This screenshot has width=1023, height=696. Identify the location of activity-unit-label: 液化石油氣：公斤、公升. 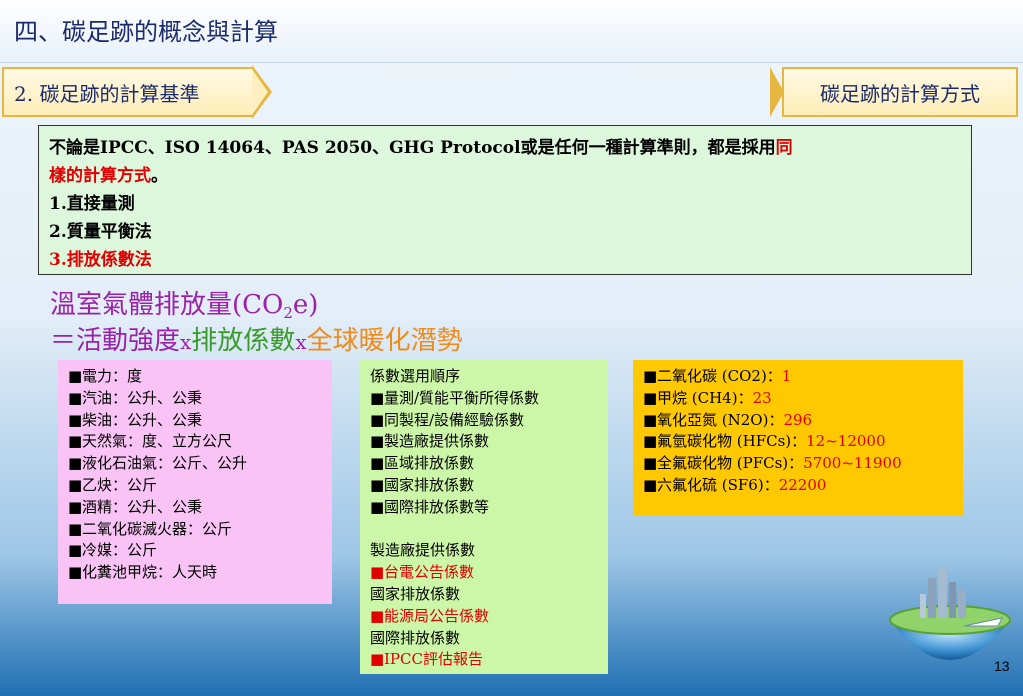
(165, 463).